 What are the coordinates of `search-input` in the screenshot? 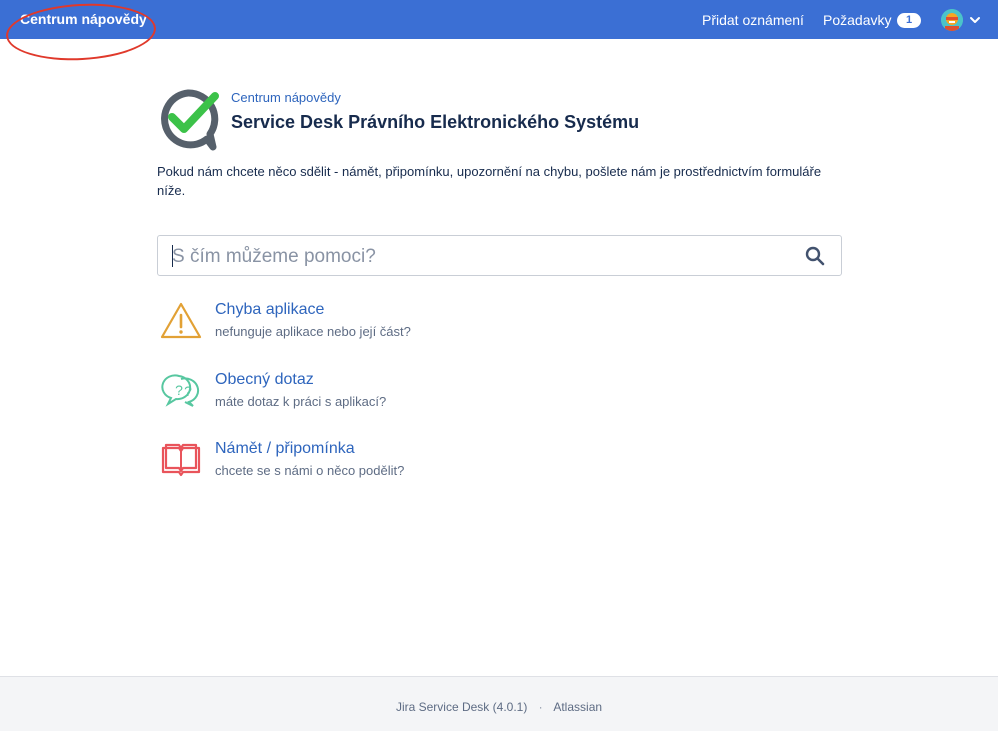 It's located at (482, 256).